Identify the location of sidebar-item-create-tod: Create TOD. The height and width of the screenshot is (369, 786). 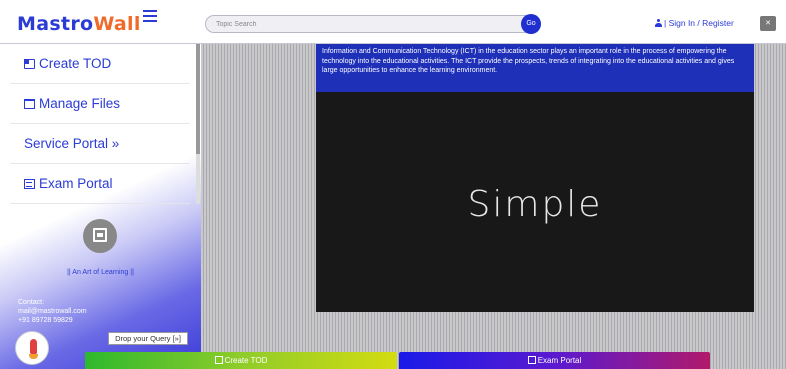
(100, 64).